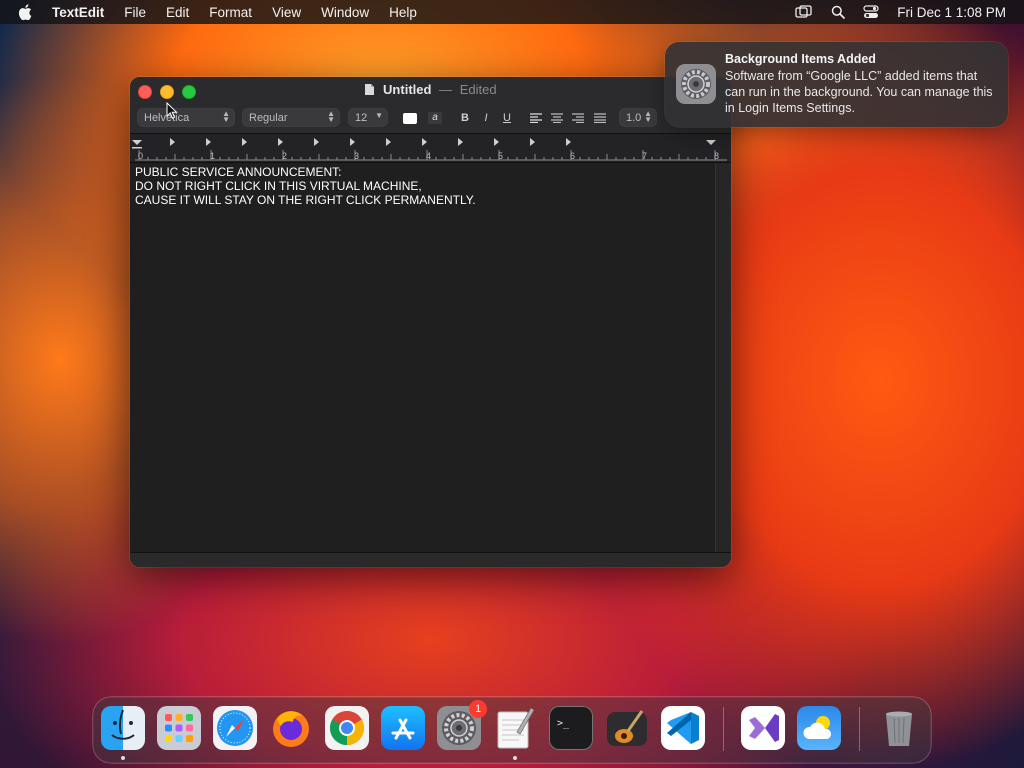 The width and height of the screenshot is (1024, 768). What do you see at coordinates (507, 118) in the screenshot?
I see `underline-button: U` at bounding box center [507, 118].